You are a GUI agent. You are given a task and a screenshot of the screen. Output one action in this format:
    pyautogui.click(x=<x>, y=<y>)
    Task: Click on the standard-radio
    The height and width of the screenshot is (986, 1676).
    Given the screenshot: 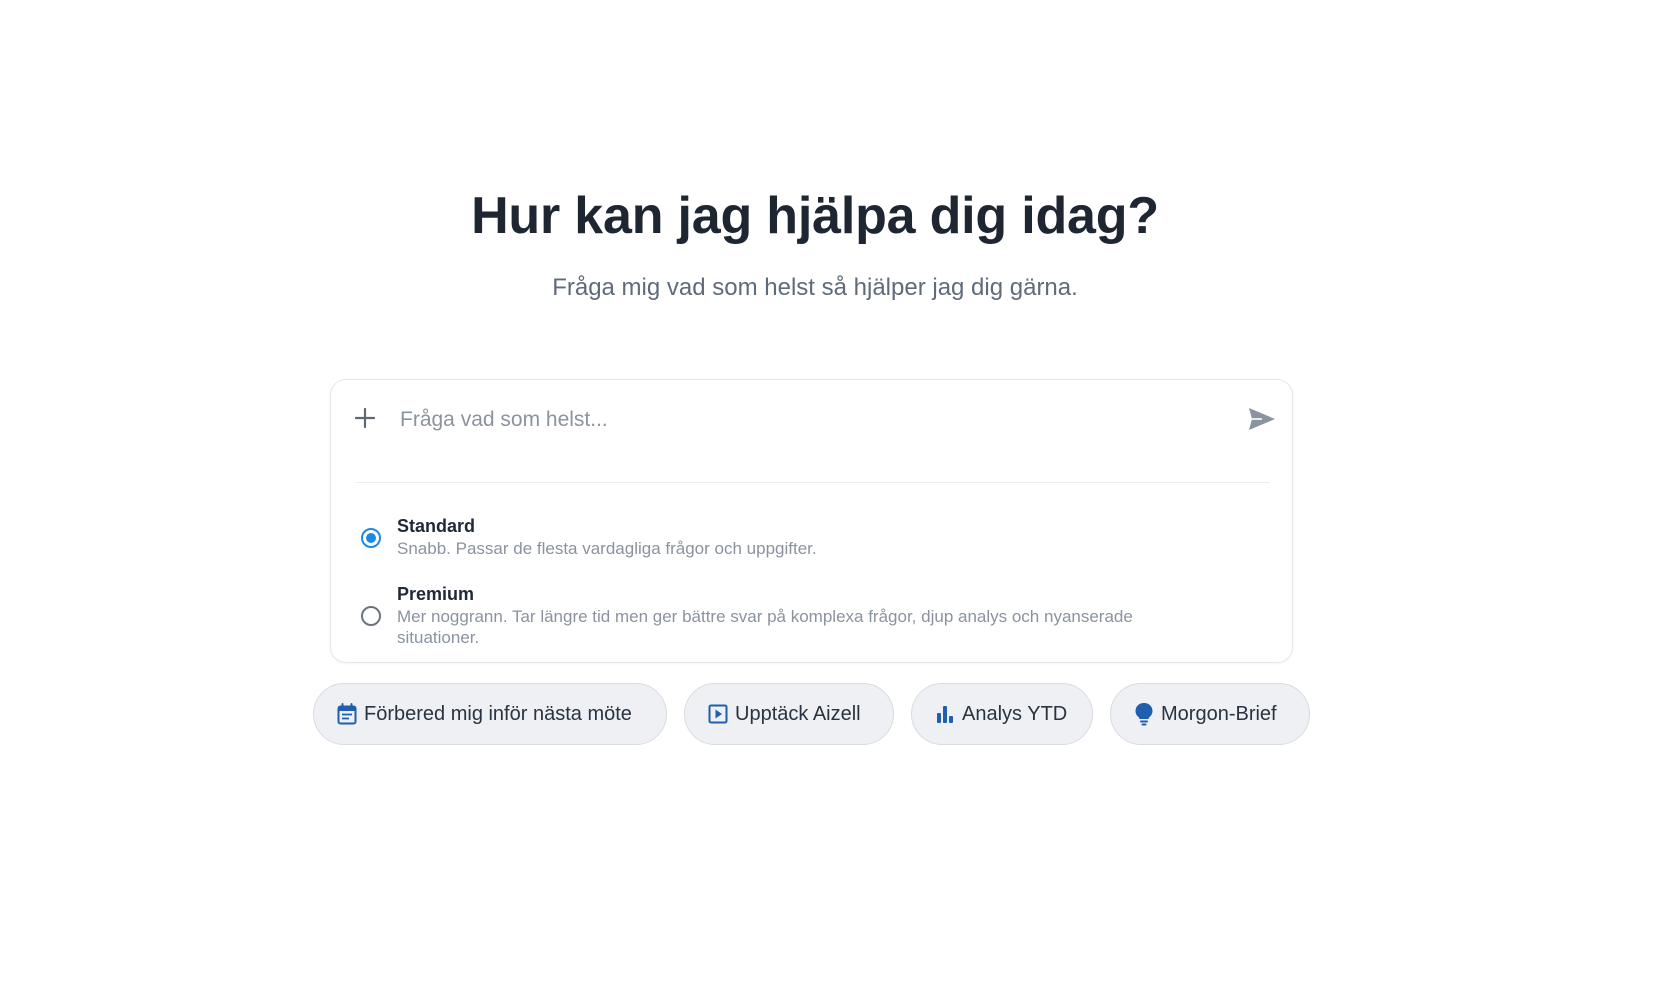 What is the action you would take?
    pyautogui.click(x=371, y=538)
    